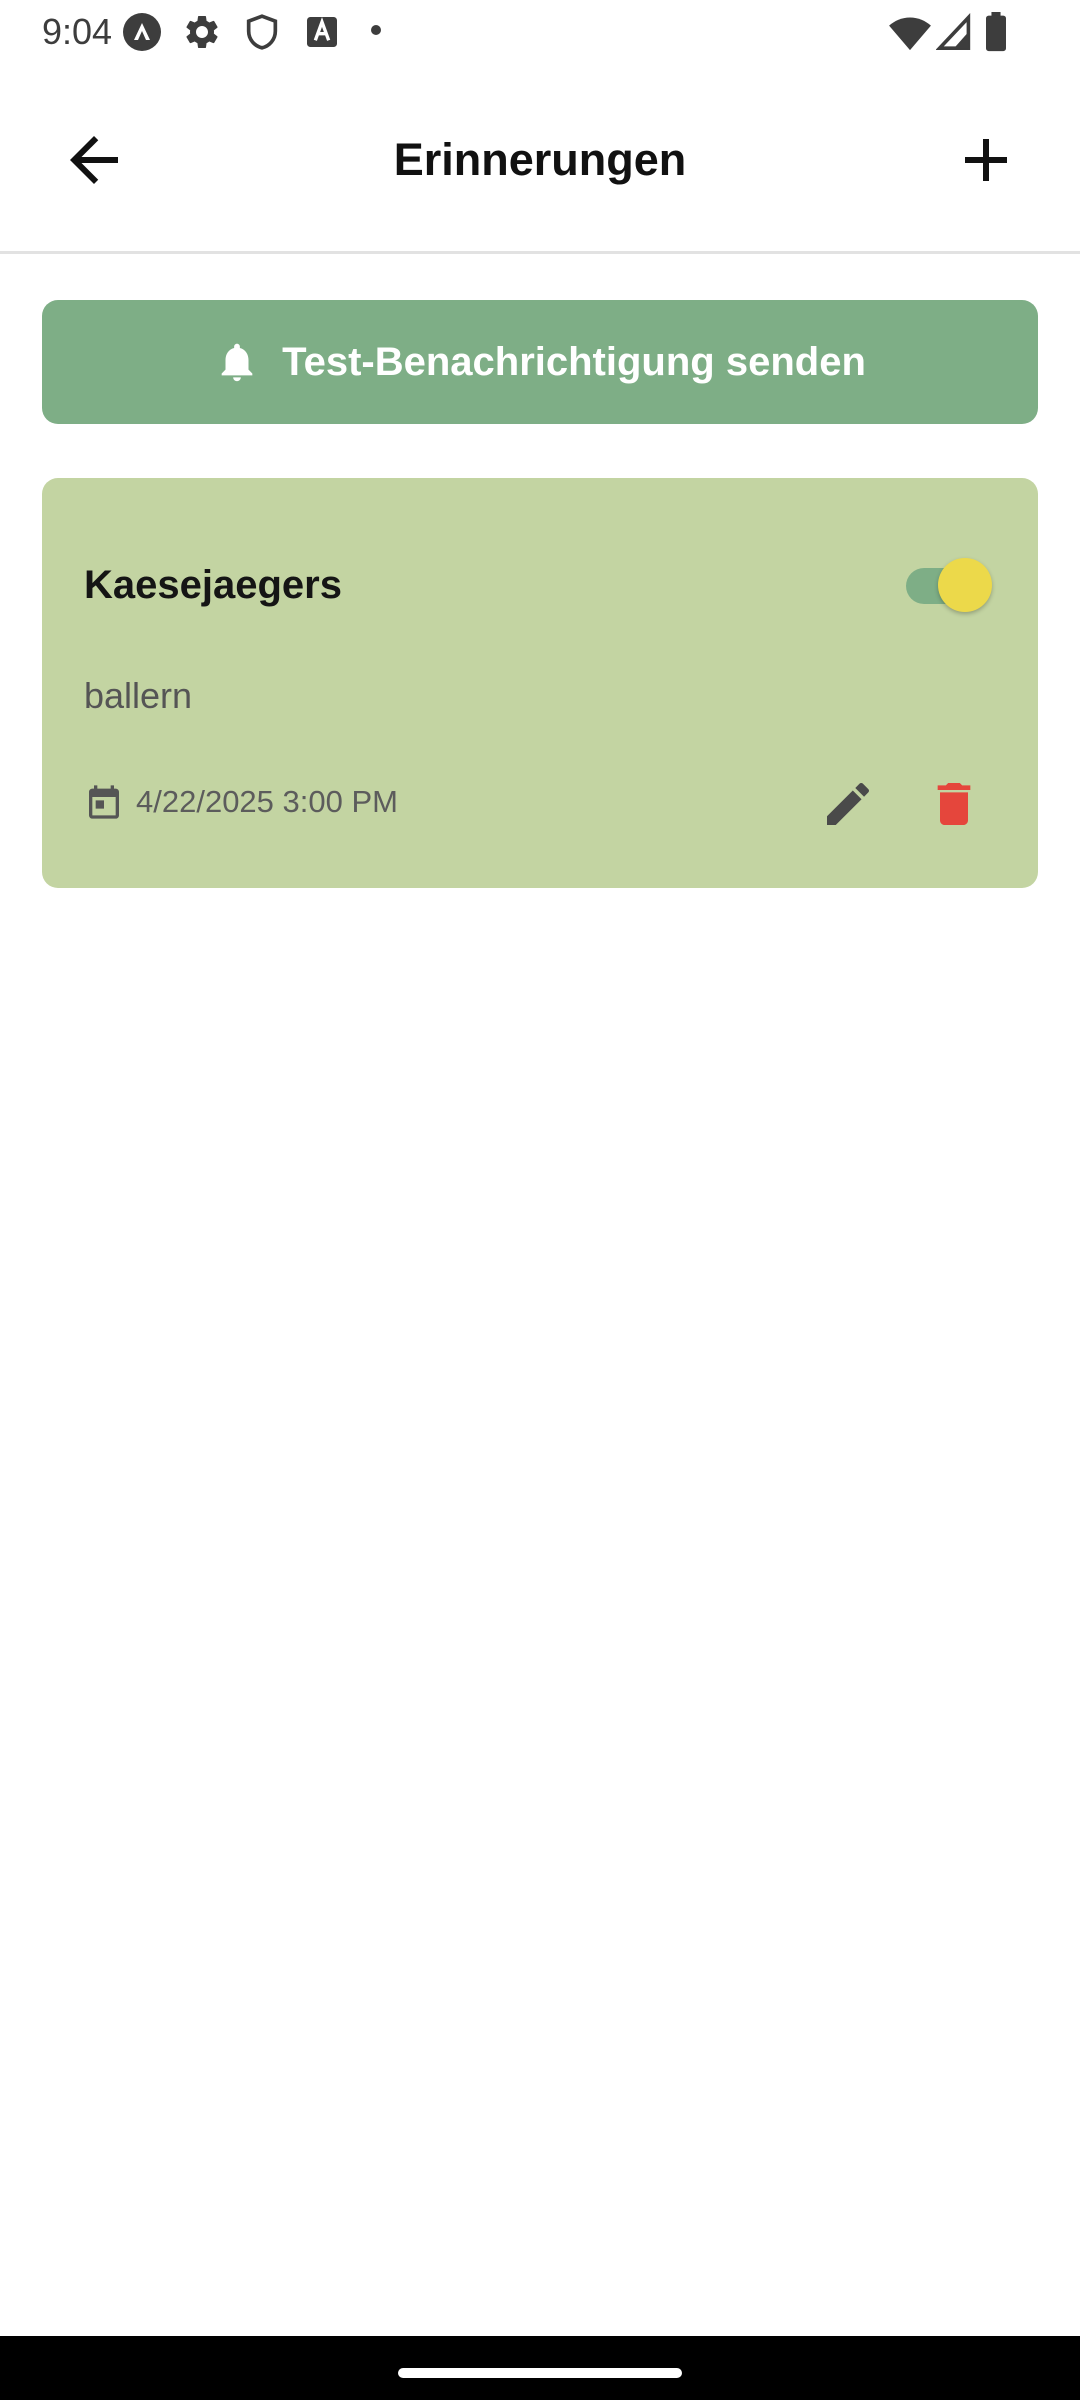 The height and width of the screenshot is (2400, 1080). I want to click on toggle-thumb, so click(965, 585).